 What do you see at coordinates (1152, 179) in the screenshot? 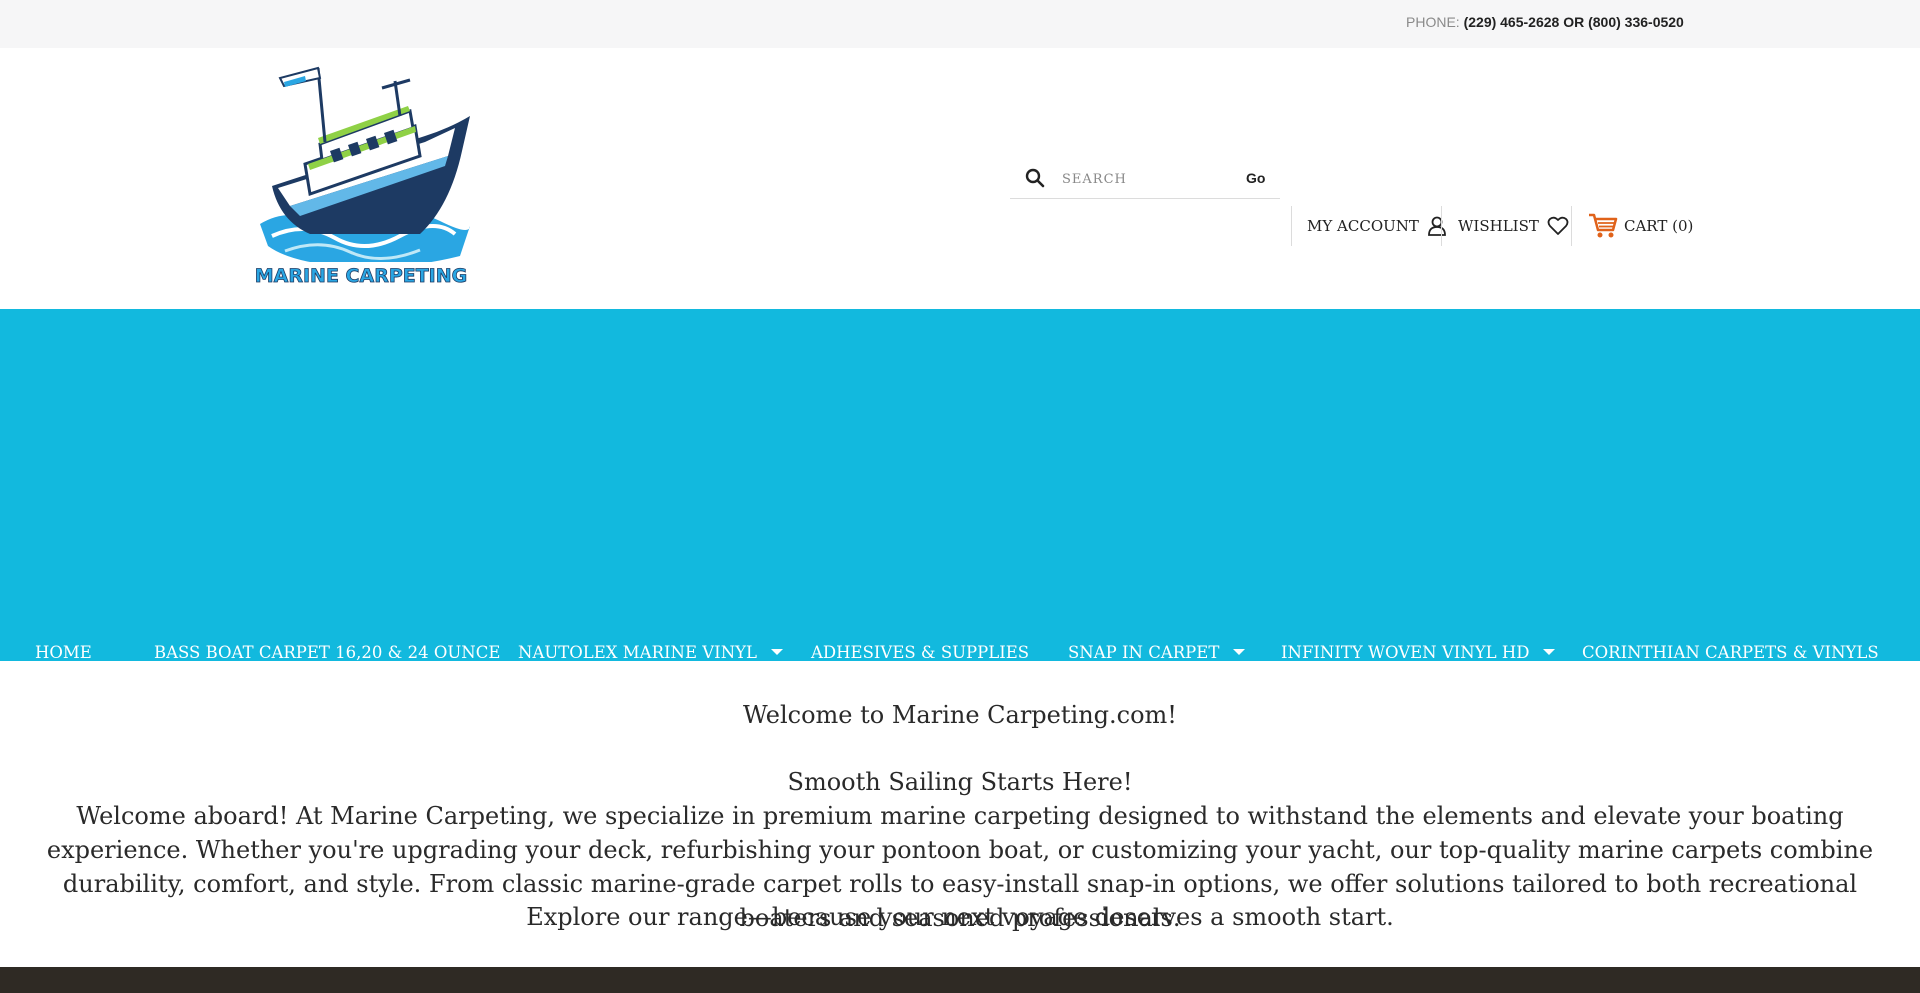
I see `search-input` at bounding box center [1152, 179].